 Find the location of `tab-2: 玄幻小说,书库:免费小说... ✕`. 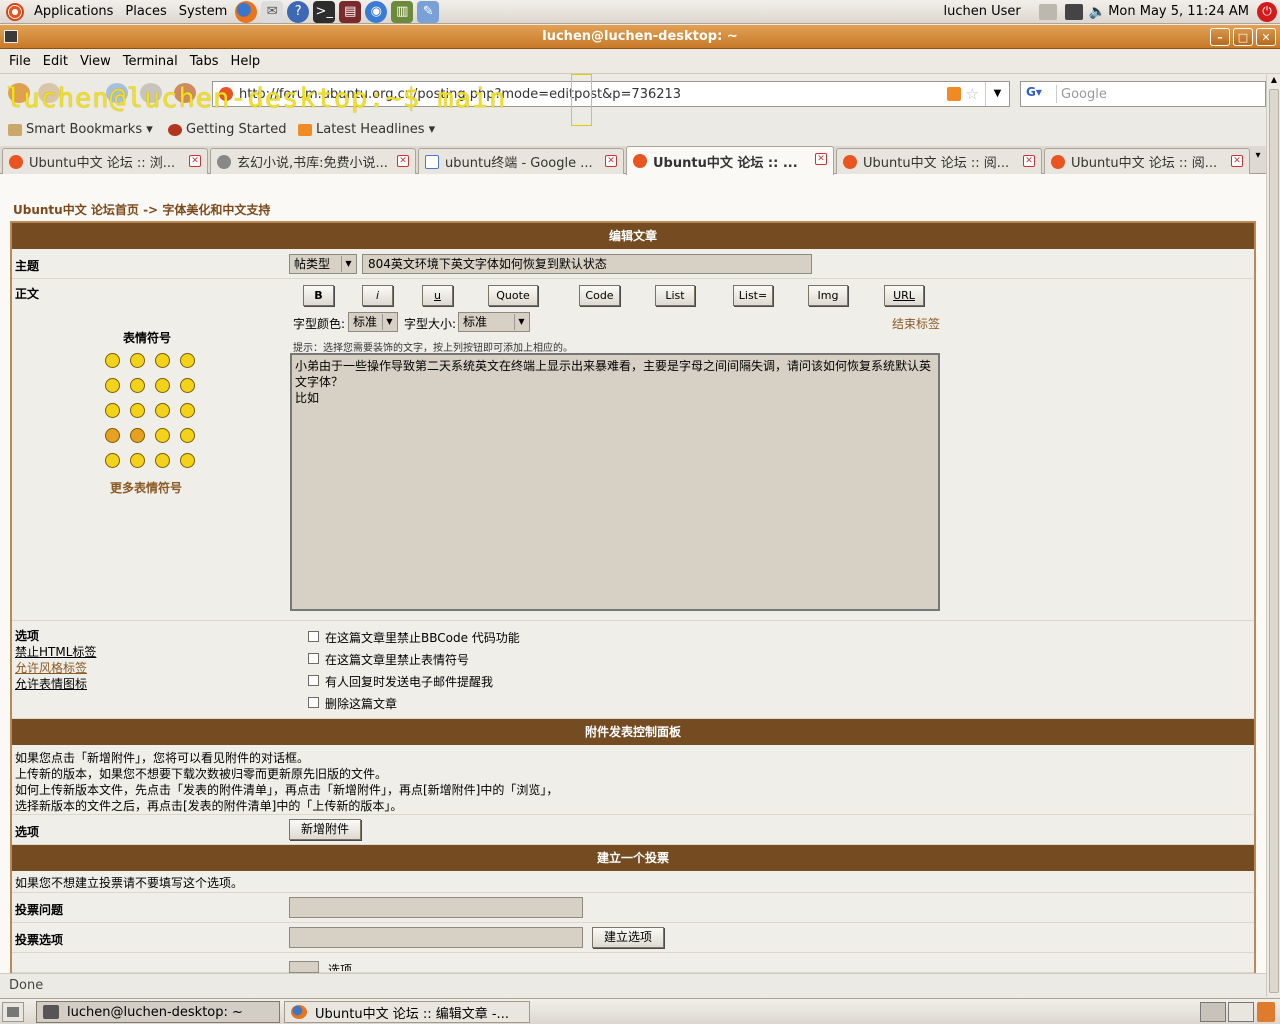

tab-2: 玄幻小说,书库:免费小说... ✕ is located at coordinates (313, 161).